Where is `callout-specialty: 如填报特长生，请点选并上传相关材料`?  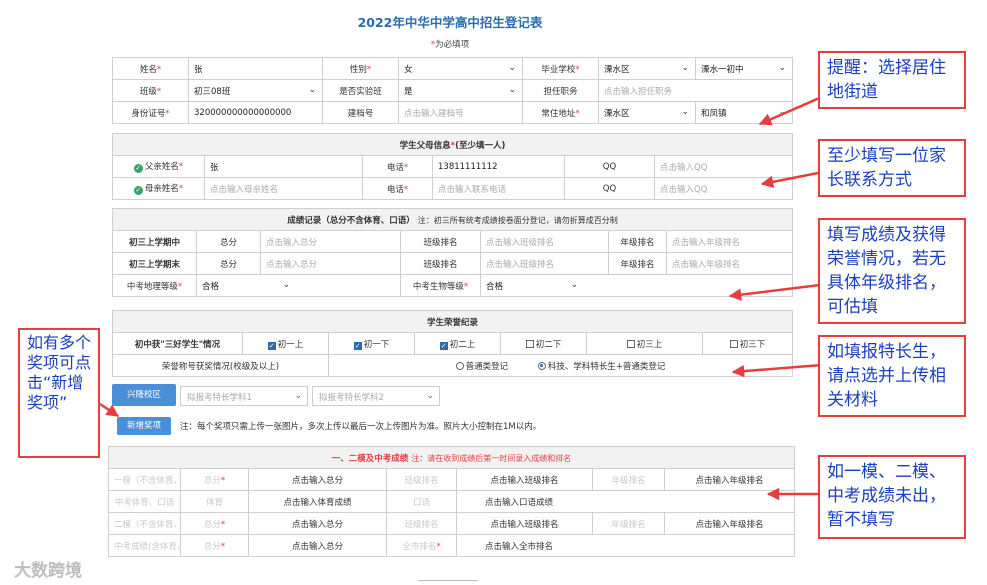 callout-specialty: 如填报特长生，请点选并上传相关材料 is located at coordinates (892, 376).